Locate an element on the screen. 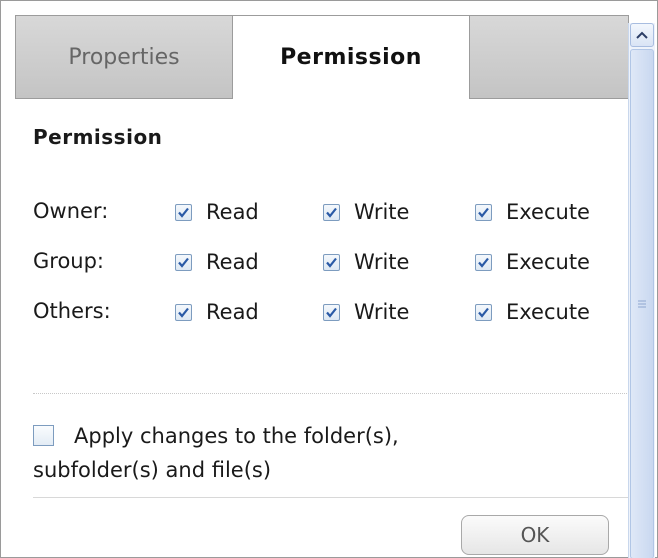 This screenshot has height=558, width=658. group-execute-label: Execute is located at coordinates (548, 262).